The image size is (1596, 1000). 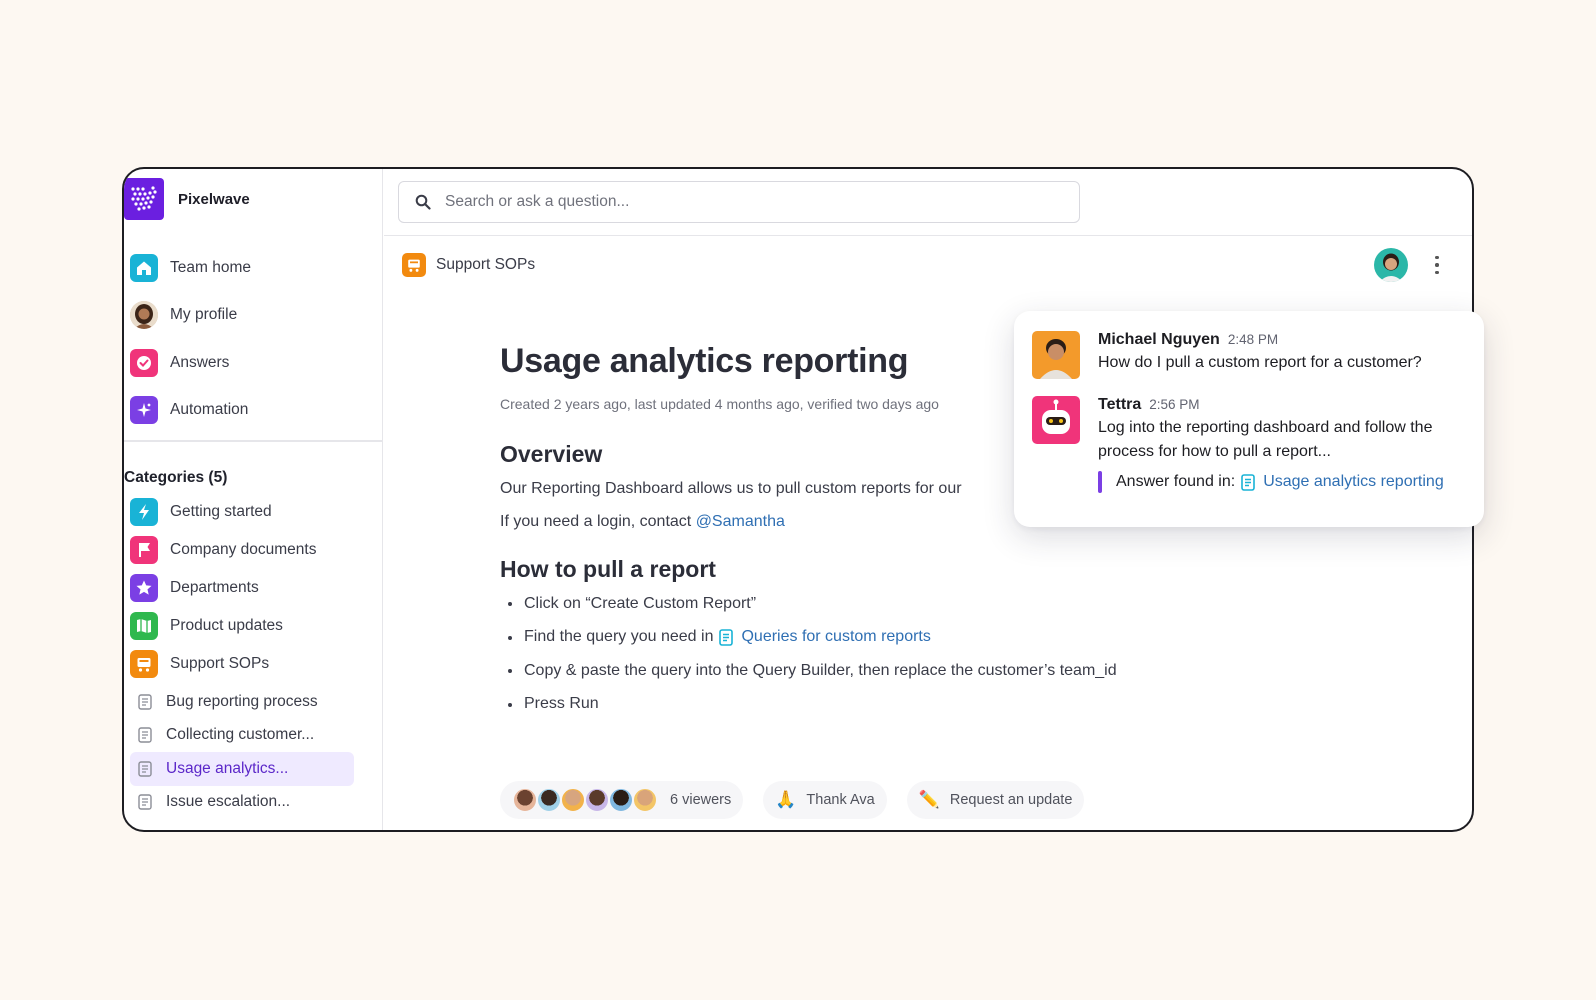 What do you see at coordinates (812, 604) in the screenshot?
I see `list-item: Click on “Create Custom Report”` at bounding box center [812, 604].